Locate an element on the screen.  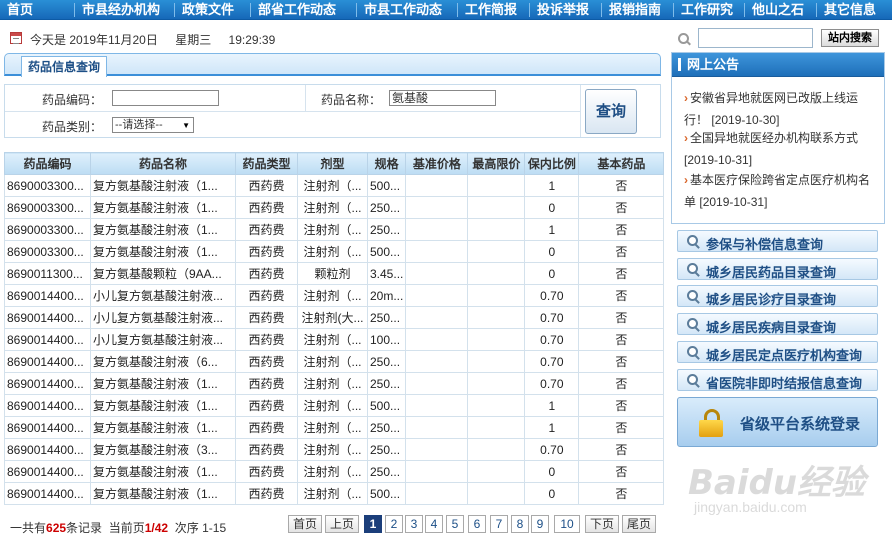
page-number-button: 1 is located at coordinates (373, 524).